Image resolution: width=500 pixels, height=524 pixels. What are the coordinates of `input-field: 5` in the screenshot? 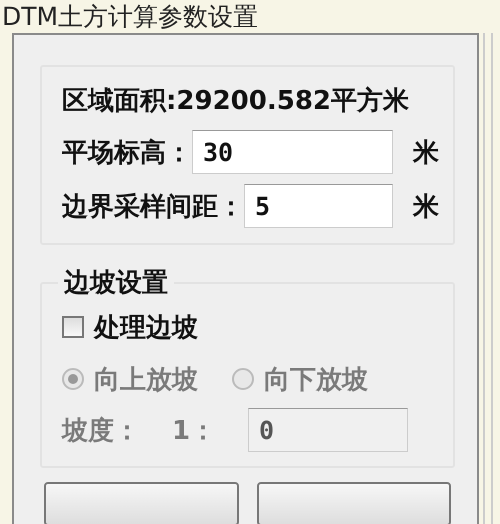 It's located at (318, 206).